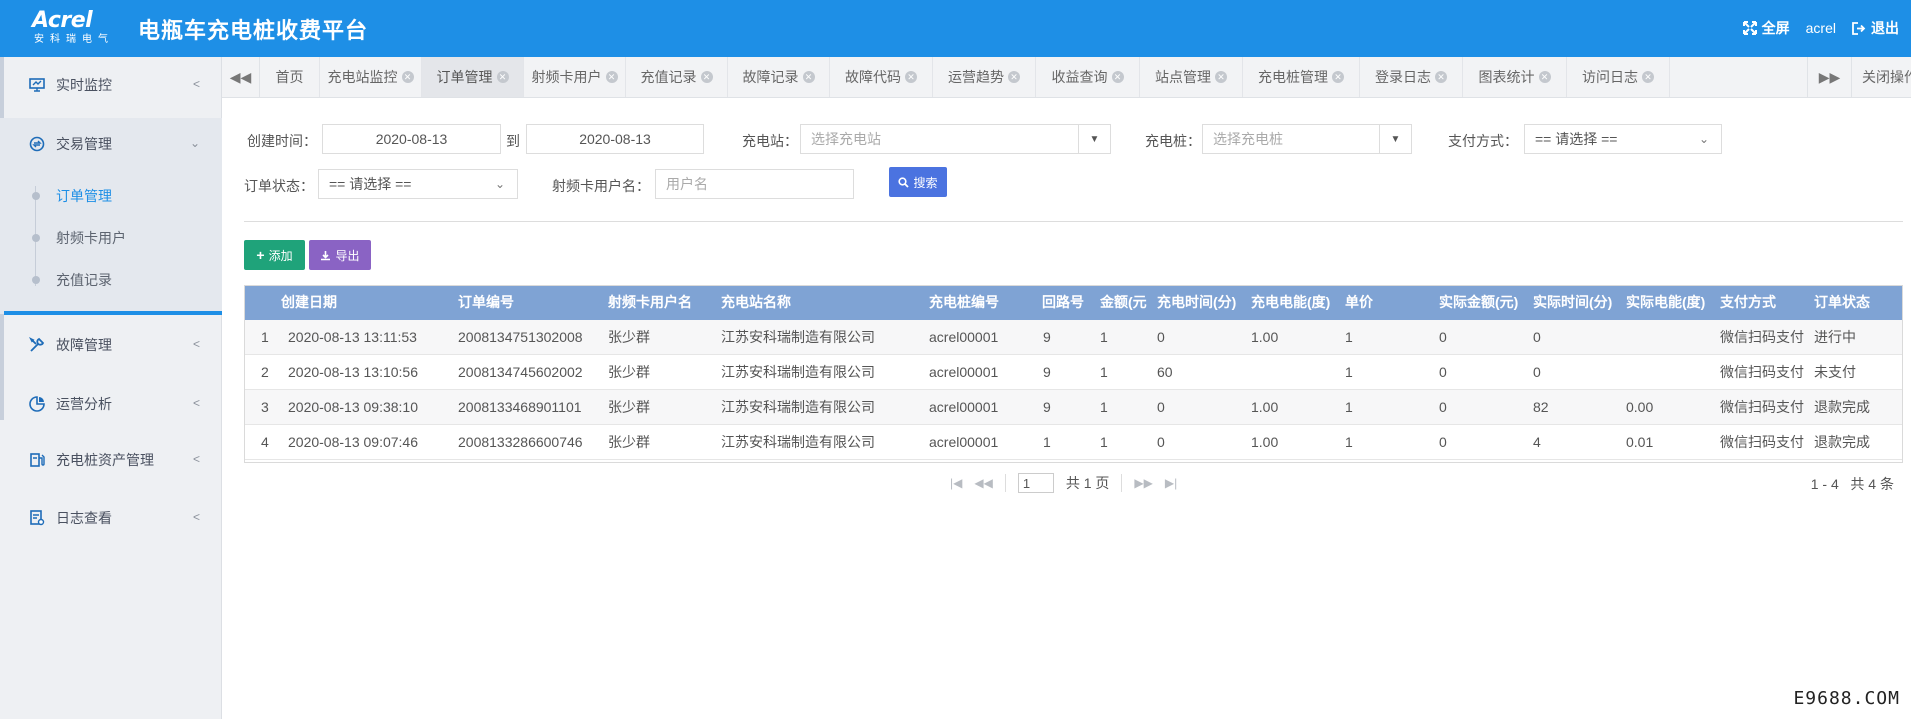  I want to click on last-page-icon: ▶|, so click(1171, 483).